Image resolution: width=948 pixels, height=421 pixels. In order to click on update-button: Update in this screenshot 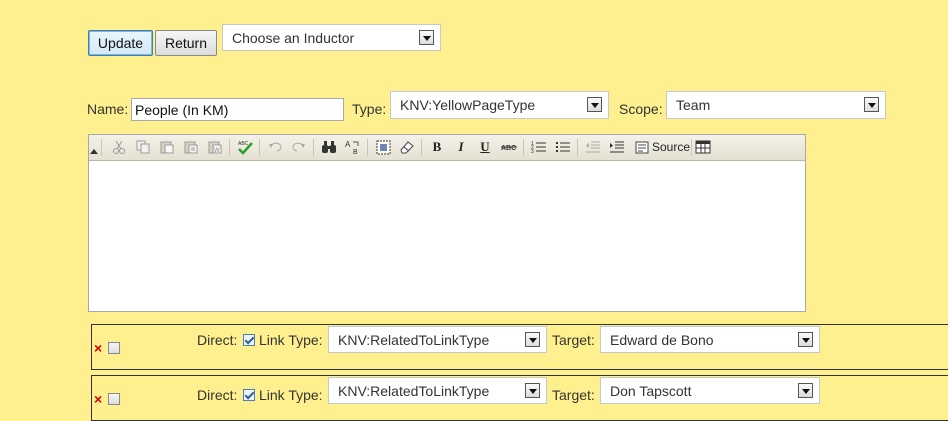, I will do `click(120, 43)`.